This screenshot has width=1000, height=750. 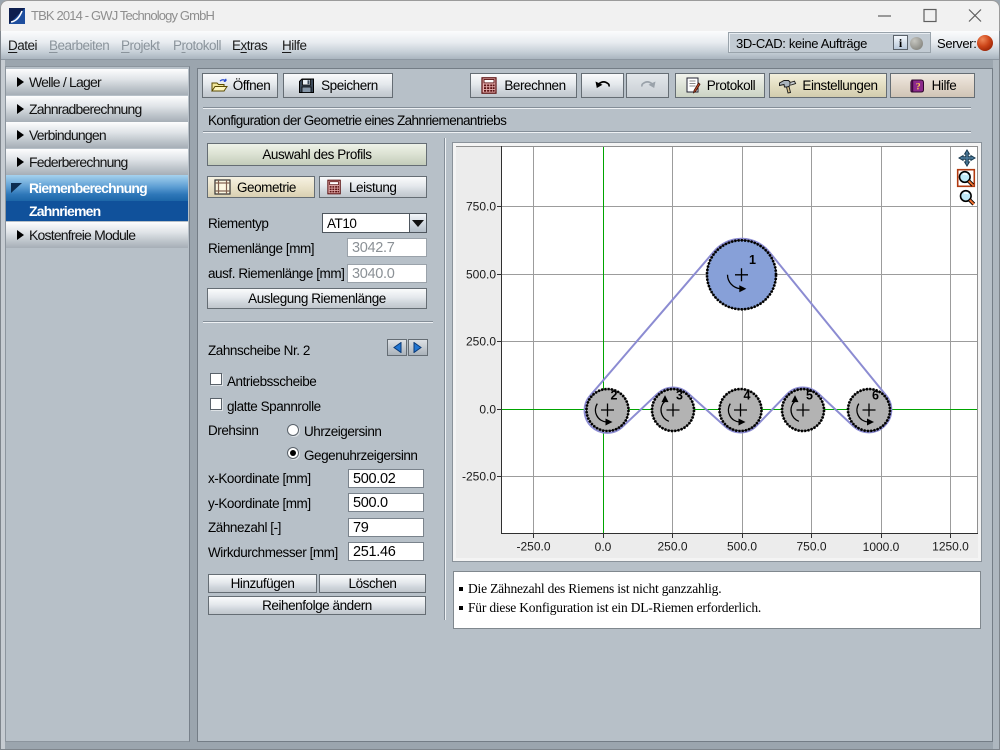 I want to click on svg-text: 2, so click(x=614, y=396).